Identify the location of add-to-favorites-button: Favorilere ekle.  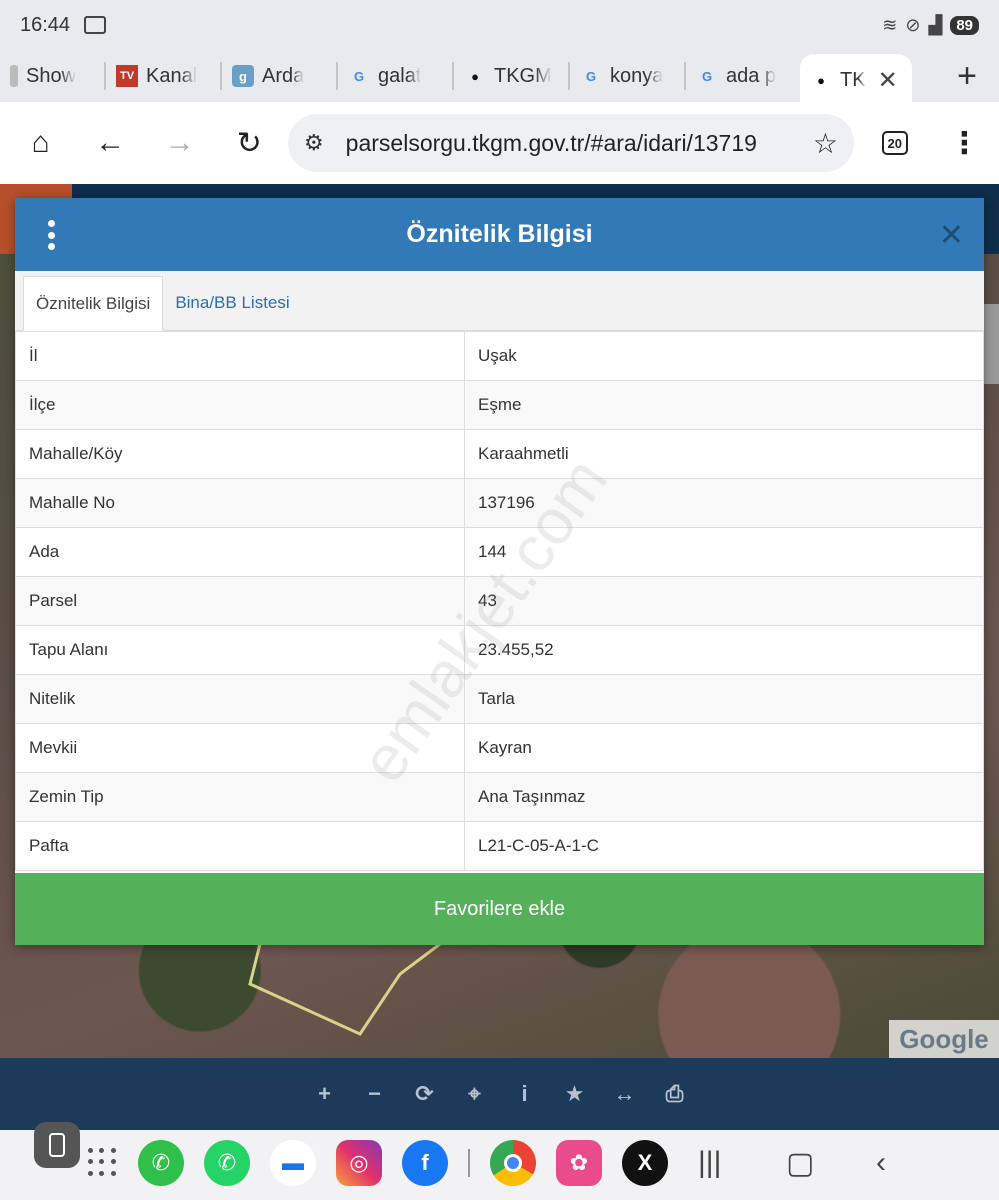
(499, 909).